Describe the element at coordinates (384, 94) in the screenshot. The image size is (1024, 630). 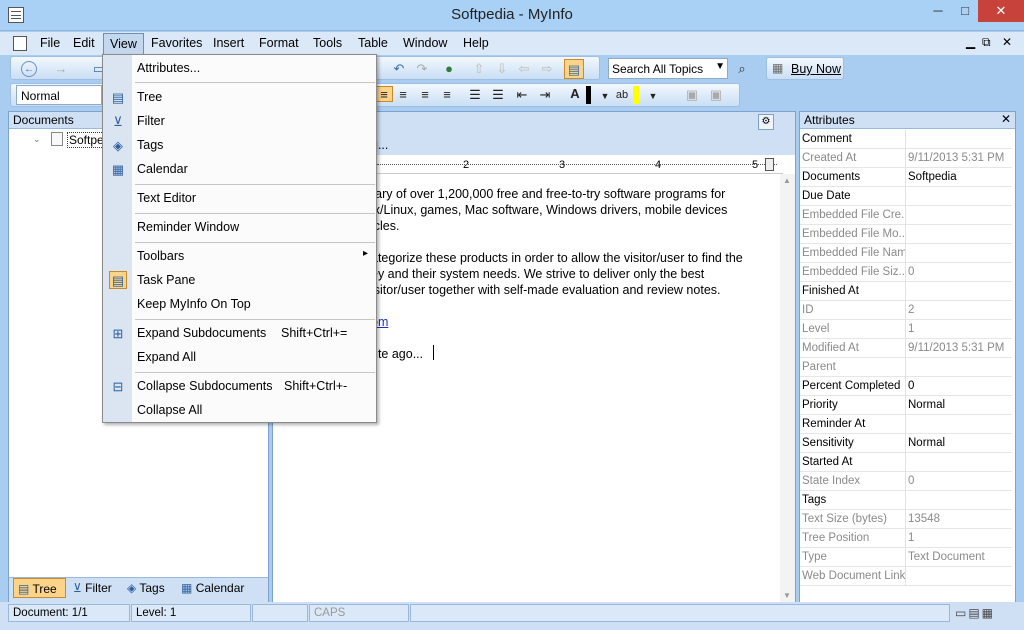
I see `align-left-icon: ≡` at that location.